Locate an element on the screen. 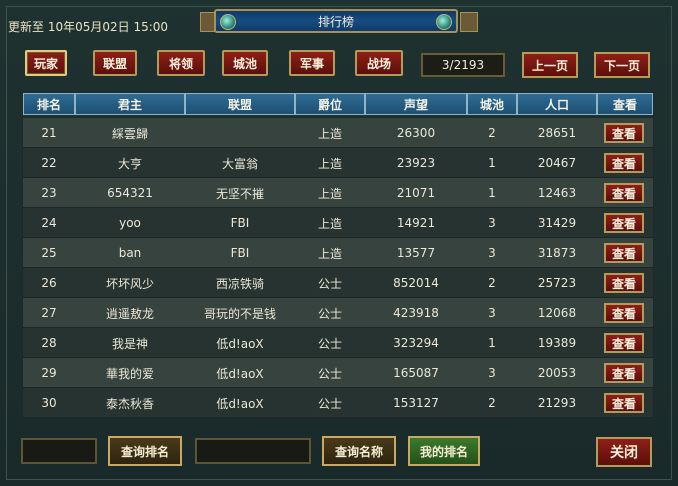 The image size is (678, 486). cell-lord: ban is located at coordinates (130, 253).